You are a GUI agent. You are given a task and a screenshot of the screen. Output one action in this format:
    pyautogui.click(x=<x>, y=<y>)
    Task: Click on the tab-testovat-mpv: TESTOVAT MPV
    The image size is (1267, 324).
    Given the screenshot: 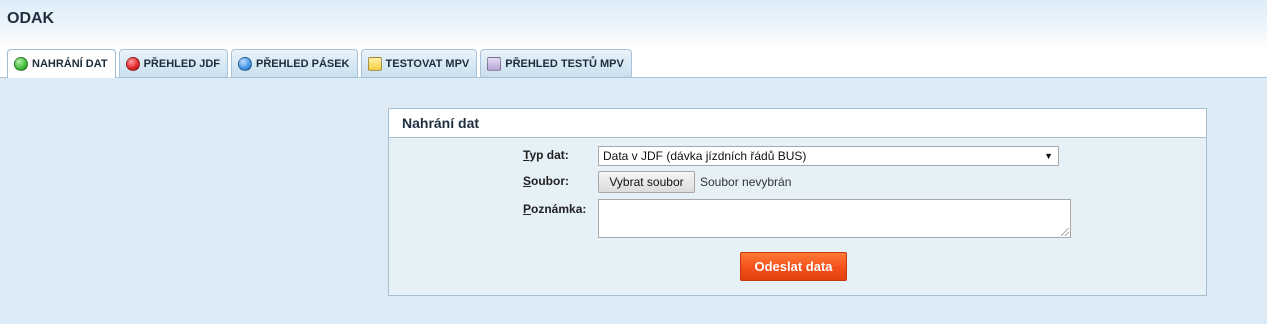 What is the action you would take?
    pyautogui.click(x=419, y=63)
    